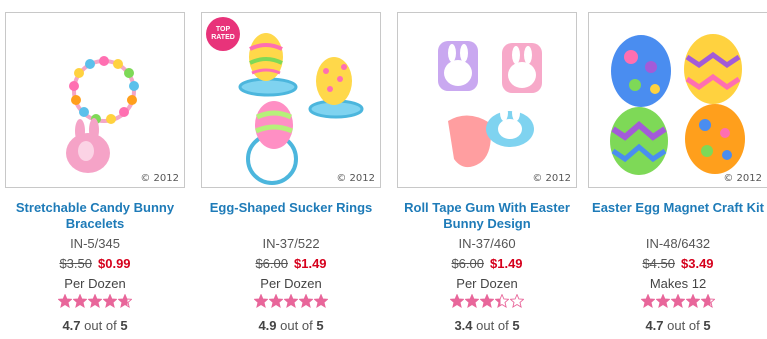 Image resolution: width=767 pixels, height=339 pixels. I want to click on product-sku: IN-48/6432, so click(678, 243).